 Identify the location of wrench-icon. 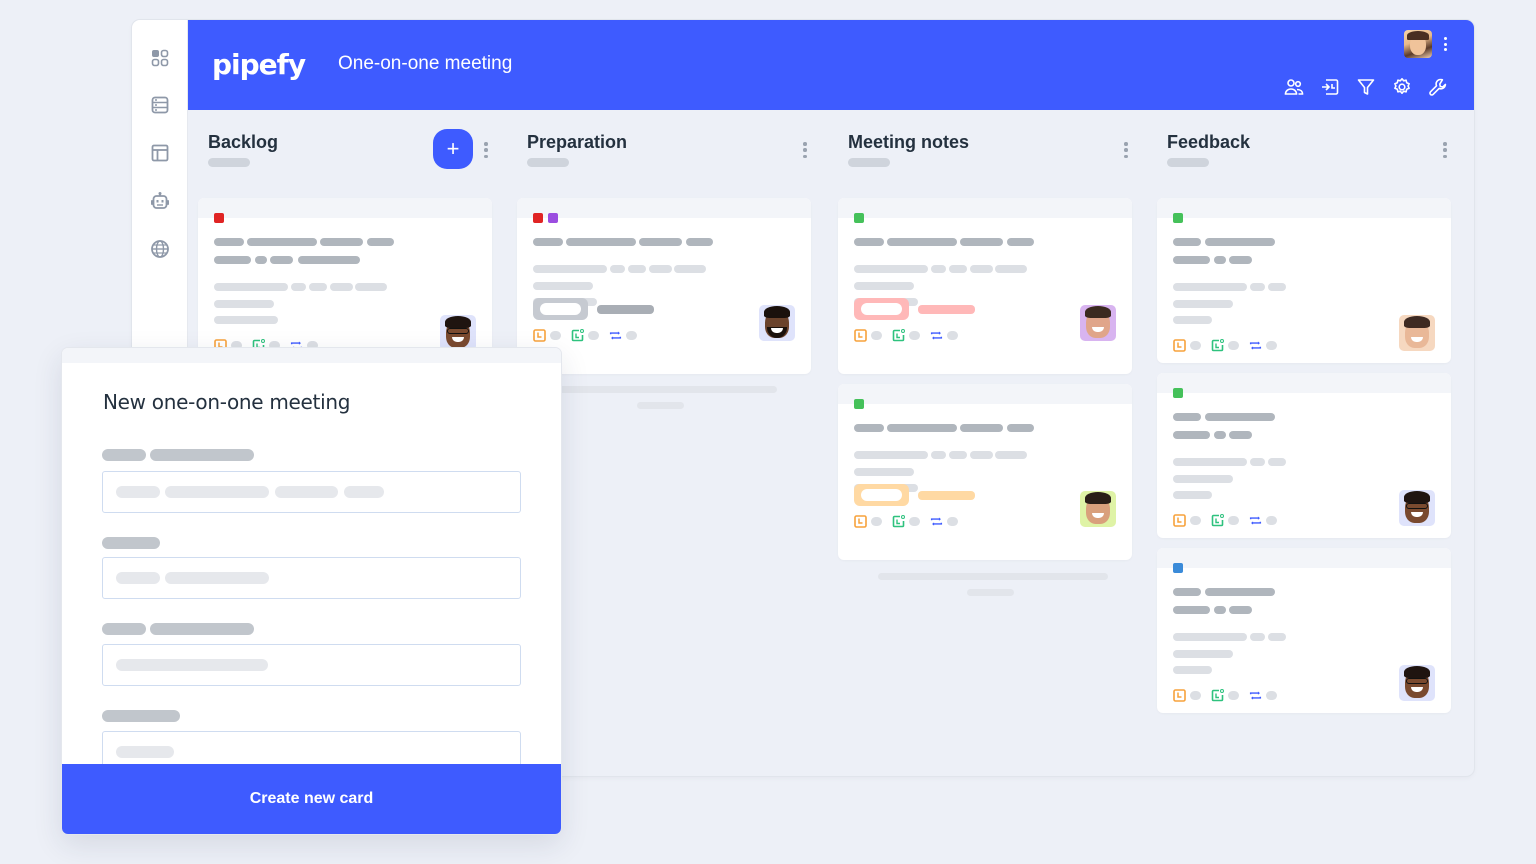
(1438, 87).